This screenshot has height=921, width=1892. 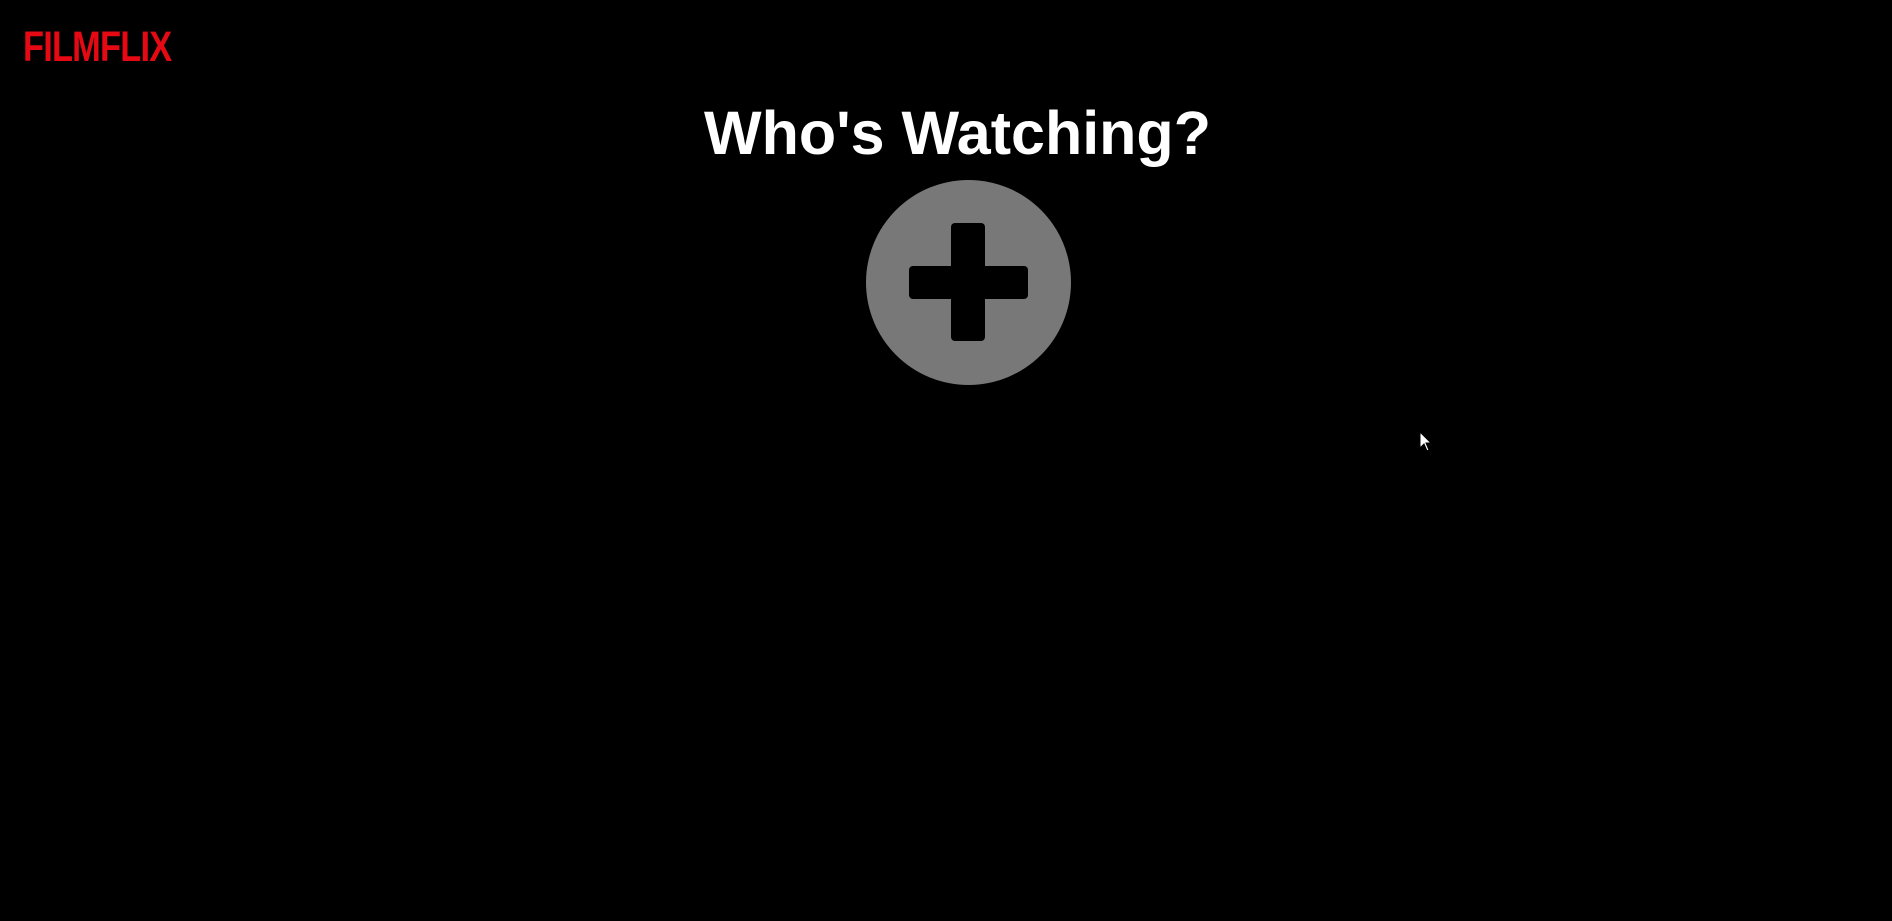 I want to click on mouse-cursor-icon, so click(x=1426, y=441).